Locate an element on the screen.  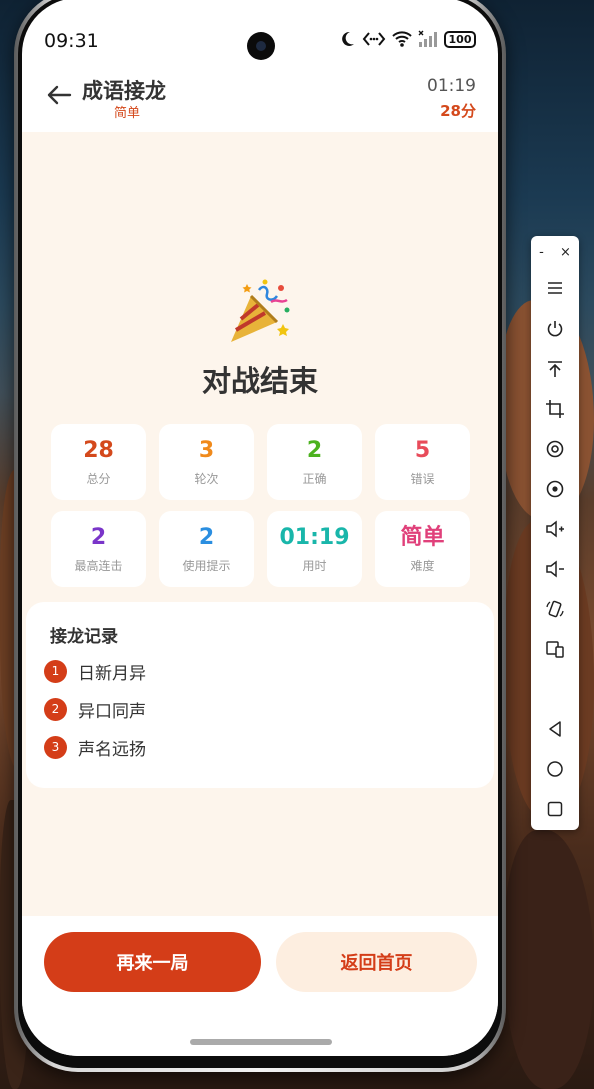
emulator-toolbar: - × is located at coordinates (555, 533).